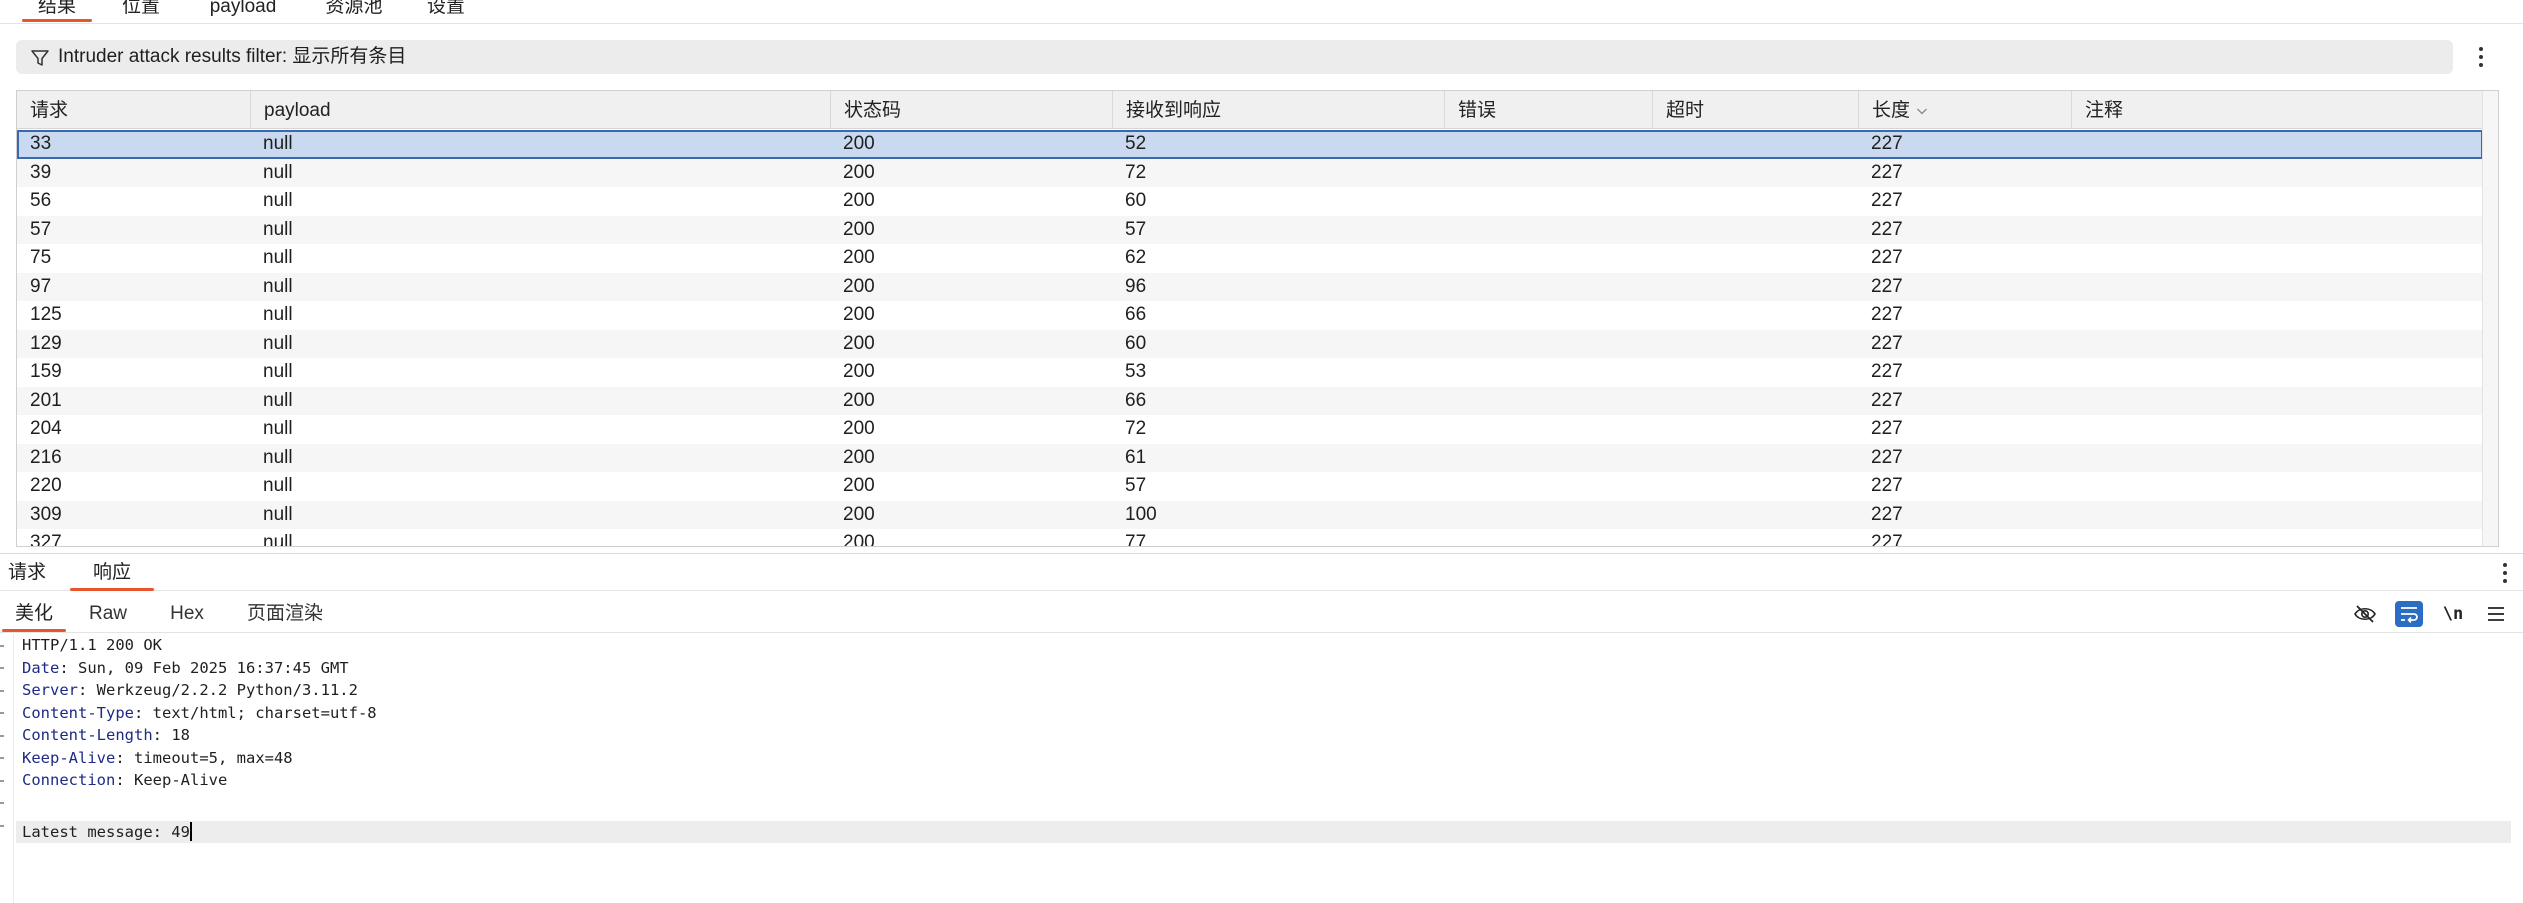 Image resolution: width=2523 pixels, height=903 pixels. What do you see at coordinates (2453, 614) in the screenshot?
I see `show-newlines-button: \n` at bounding box center [2453, 614].